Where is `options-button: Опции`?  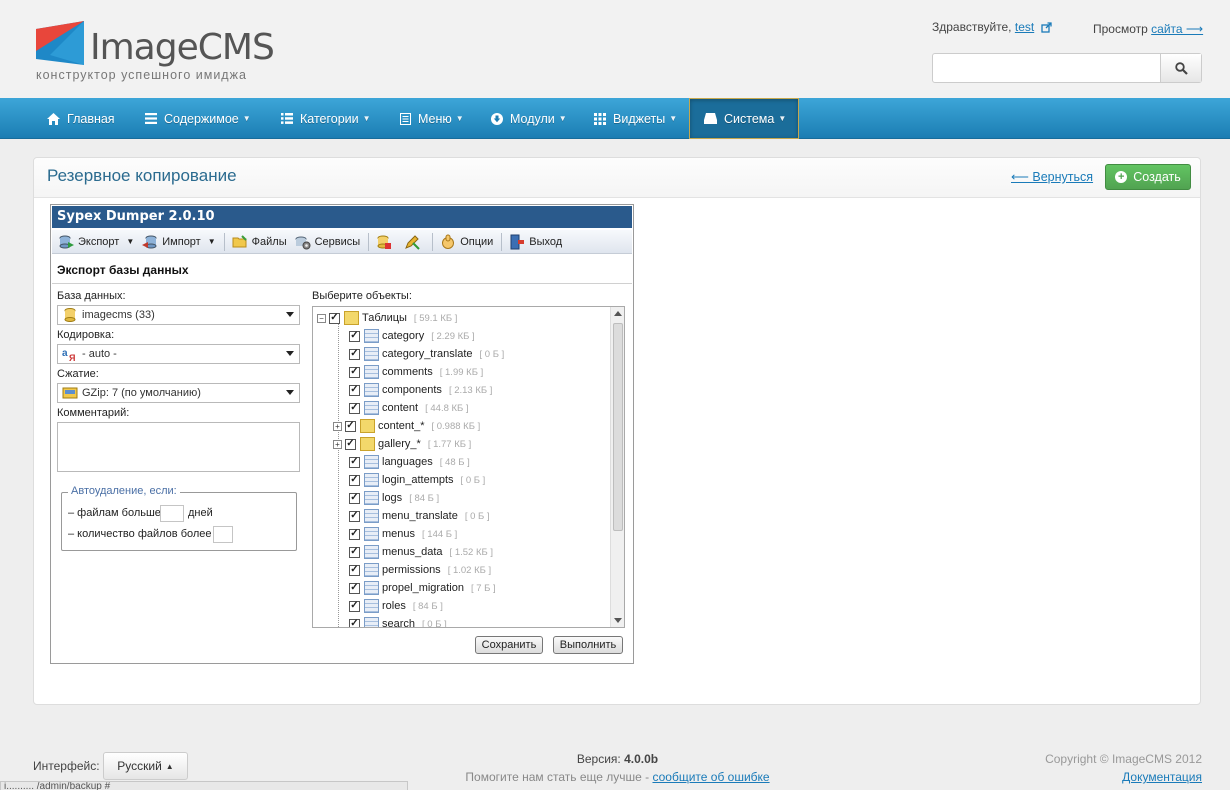
options-button: Опции is located at coordinates (466, 242).